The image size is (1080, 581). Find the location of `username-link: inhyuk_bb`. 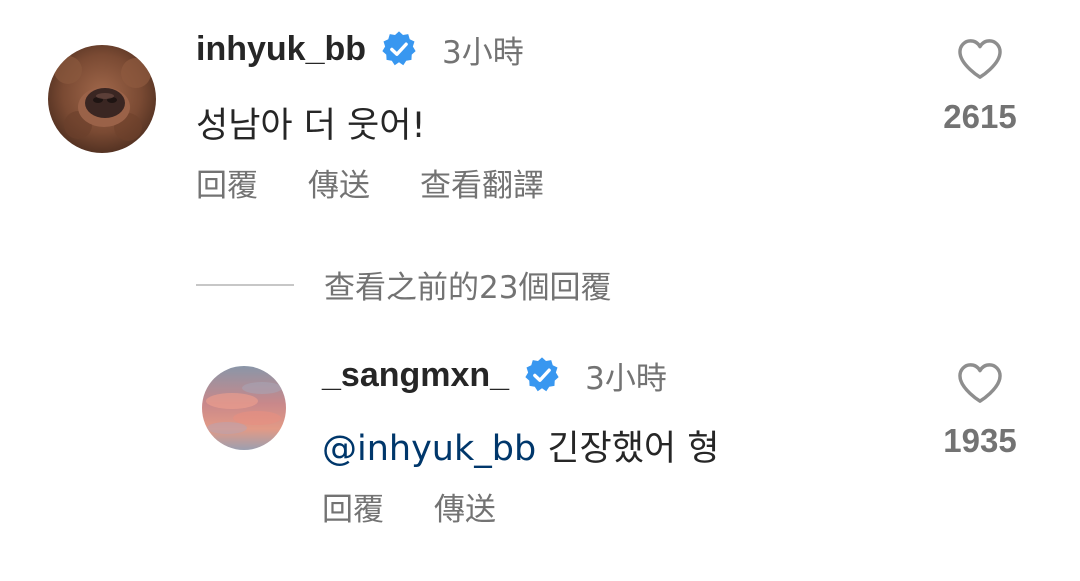

username-link: inhyuk_bb is located at coordinates (281, 49).